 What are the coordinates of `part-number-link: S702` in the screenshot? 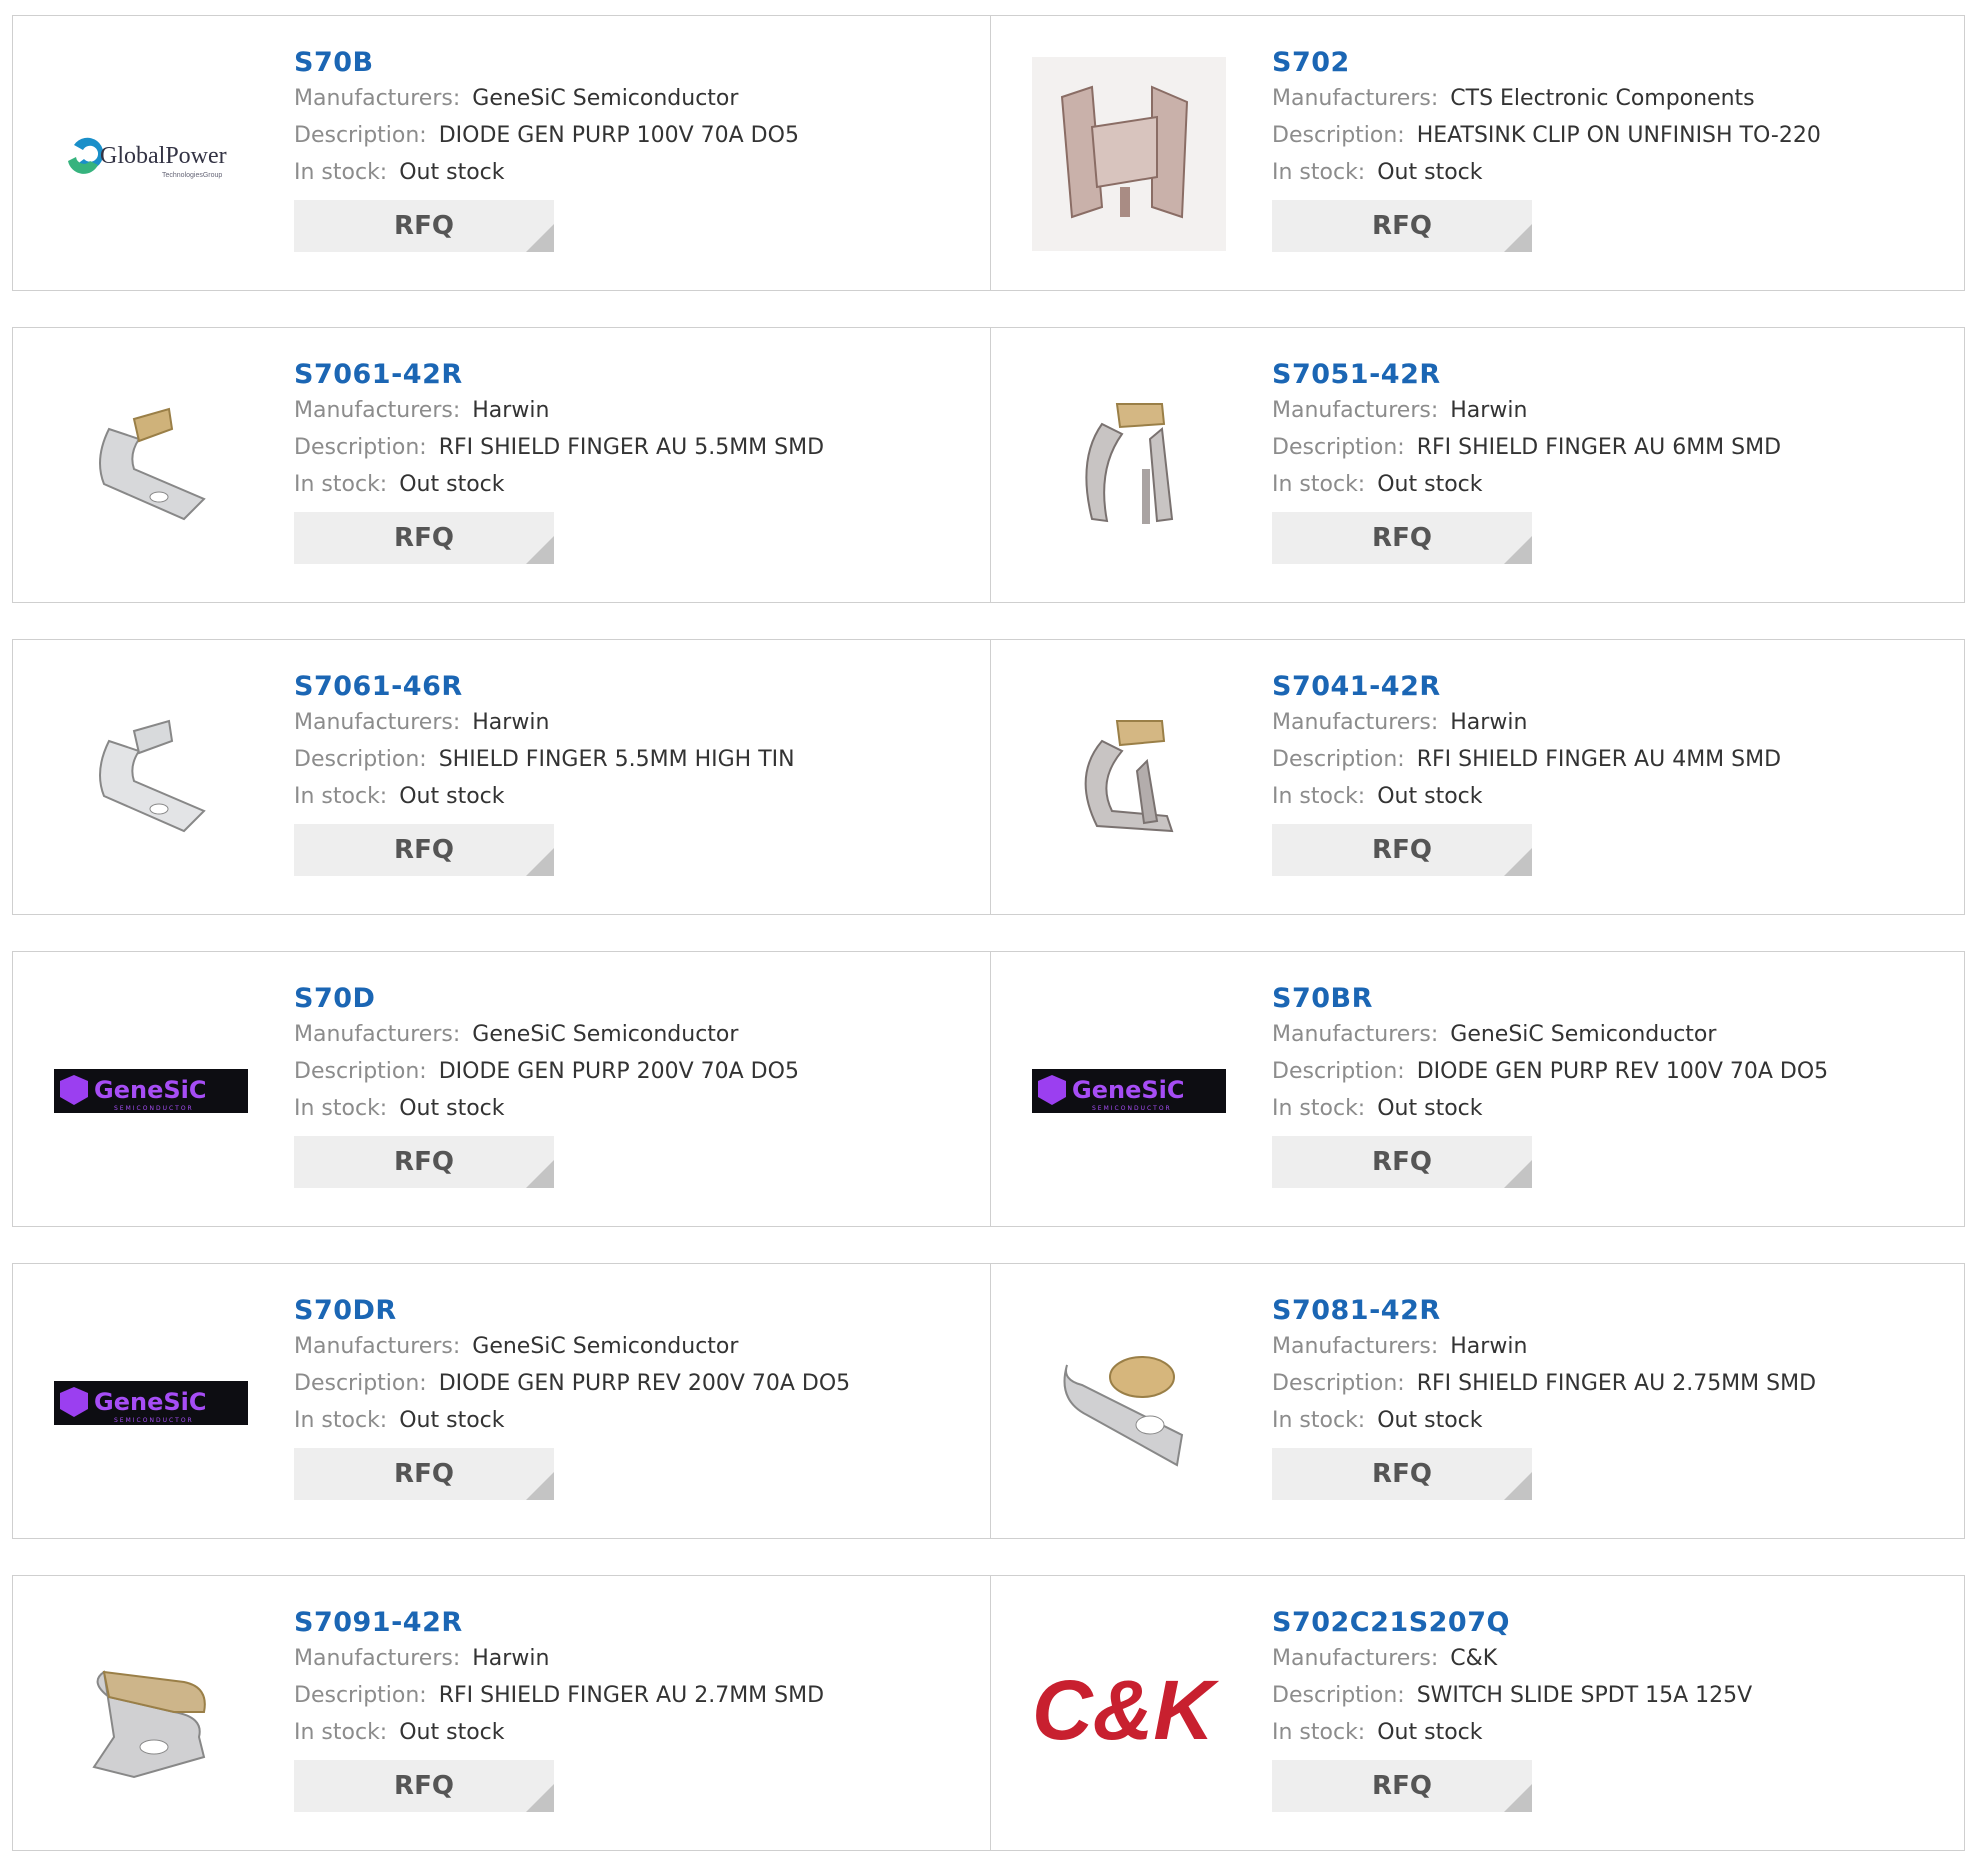 It's located at (1546, 63).